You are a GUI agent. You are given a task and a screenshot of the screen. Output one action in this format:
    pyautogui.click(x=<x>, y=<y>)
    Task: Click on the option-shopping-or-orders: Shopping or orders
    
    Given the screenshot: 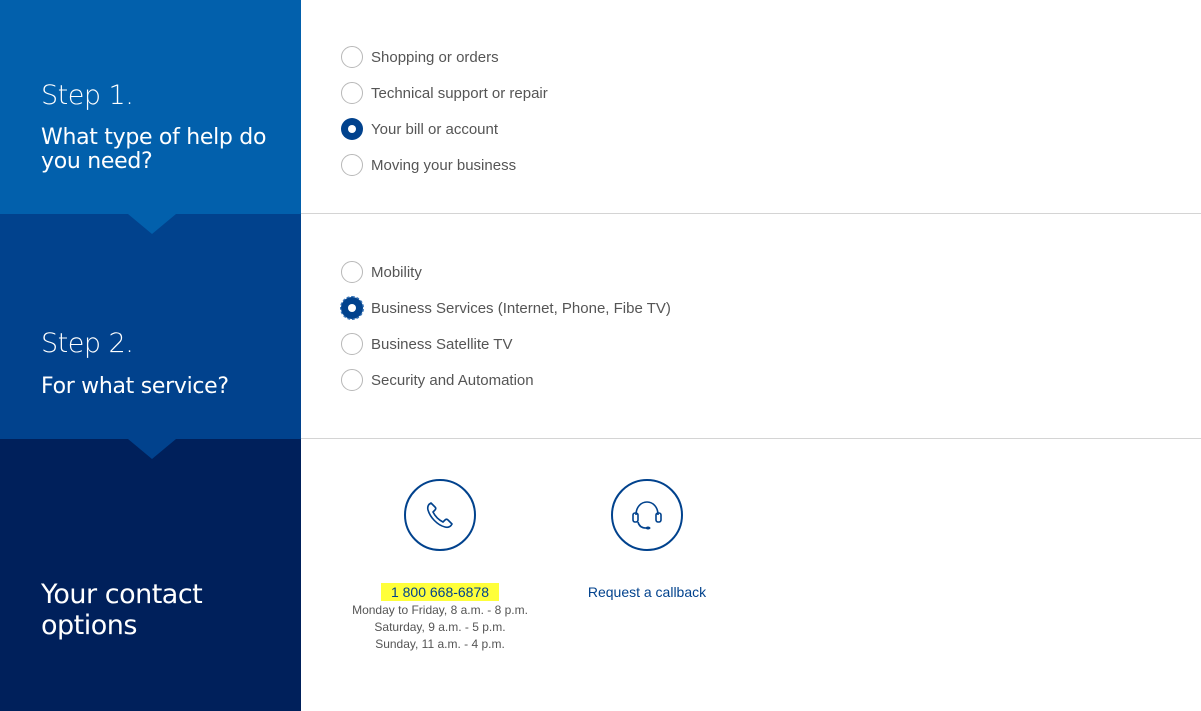 What is the action you would take?
    pyautogui.click(x=444, y=57)
    